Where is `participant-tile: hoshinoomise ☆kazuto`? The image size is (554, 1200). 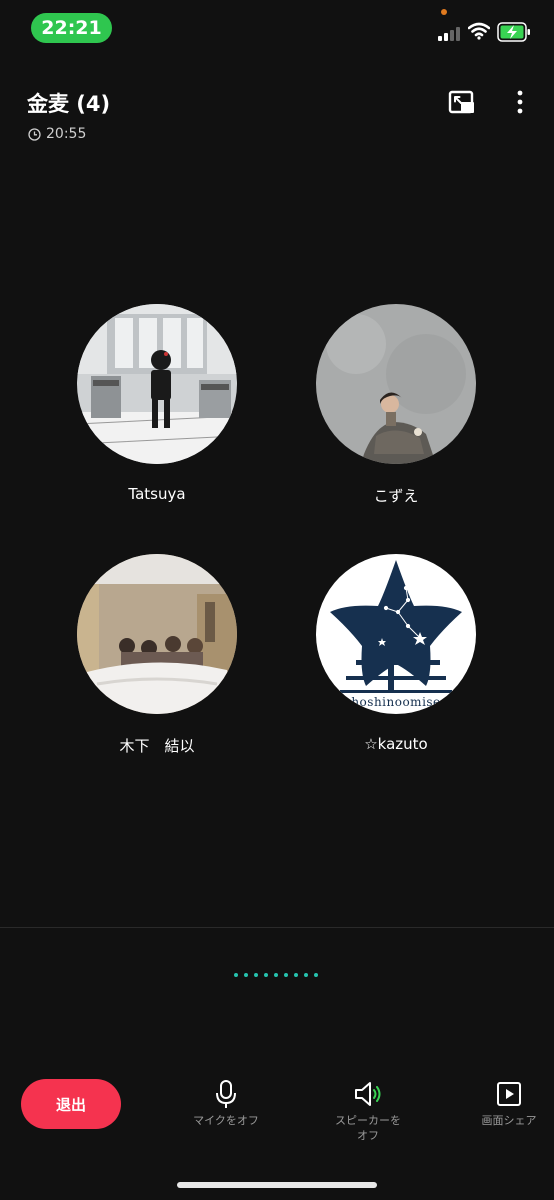
participant-tile: hoshinoomise ☆kazuto is located at coordinates (396, 653).